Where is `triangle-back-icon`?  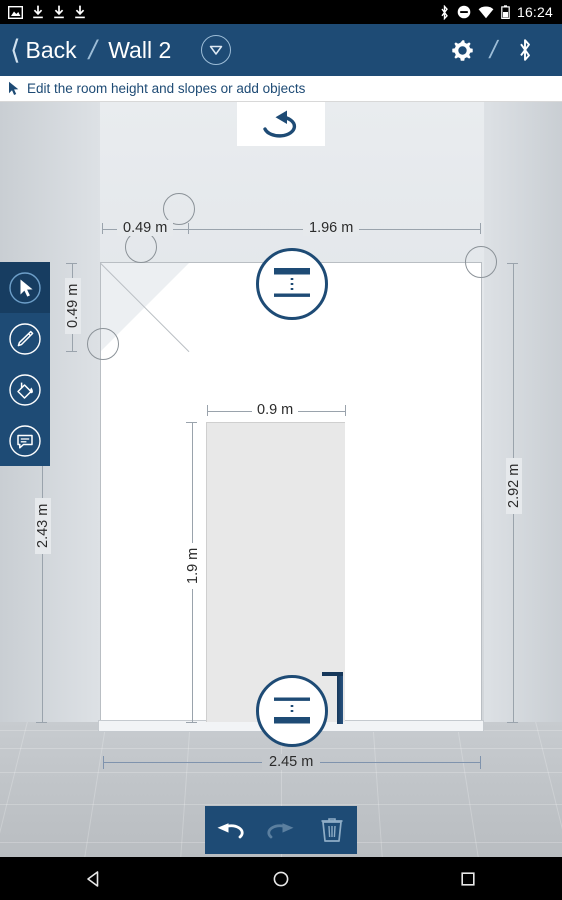 triangle-back-icon is located at coordinates (92, 878).